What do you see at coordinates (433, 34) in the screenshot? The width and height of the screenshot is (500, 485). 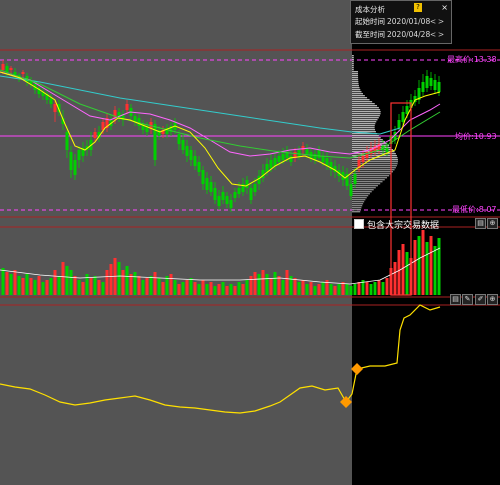 I see `end-prev-button: <` at bounding box center [433, 34].